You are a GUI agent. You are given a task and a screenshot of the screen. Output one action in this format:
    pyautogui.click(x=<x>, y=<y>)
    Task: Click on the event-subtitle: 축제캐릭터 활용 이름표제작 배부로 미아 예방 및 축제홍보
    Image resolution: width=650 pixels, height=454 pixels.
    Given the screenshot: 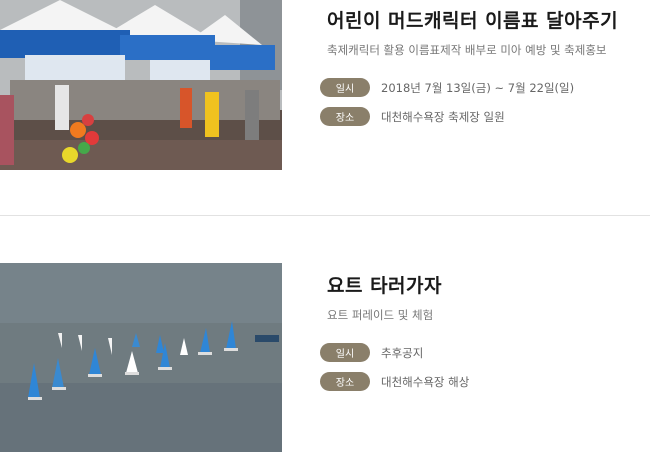 What is the action you would take?
    pyautogui.click(x=467, y=50)
    